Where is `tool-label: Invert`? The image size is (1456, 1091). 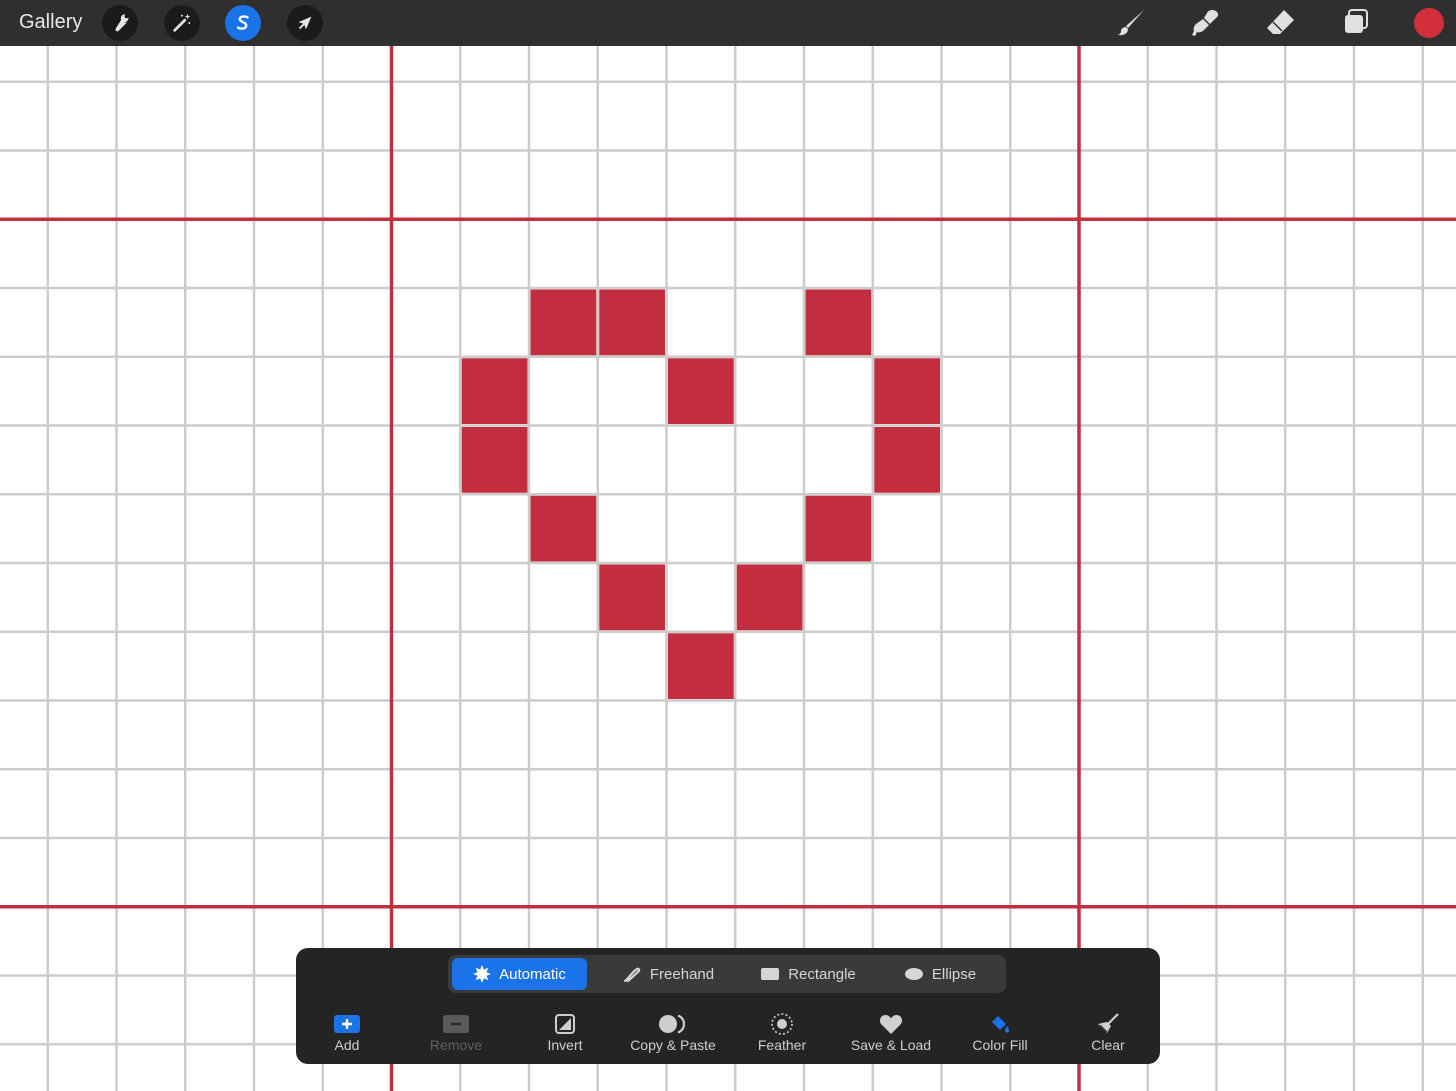 tool-label: Invert is located at coordinates (565, 1045).